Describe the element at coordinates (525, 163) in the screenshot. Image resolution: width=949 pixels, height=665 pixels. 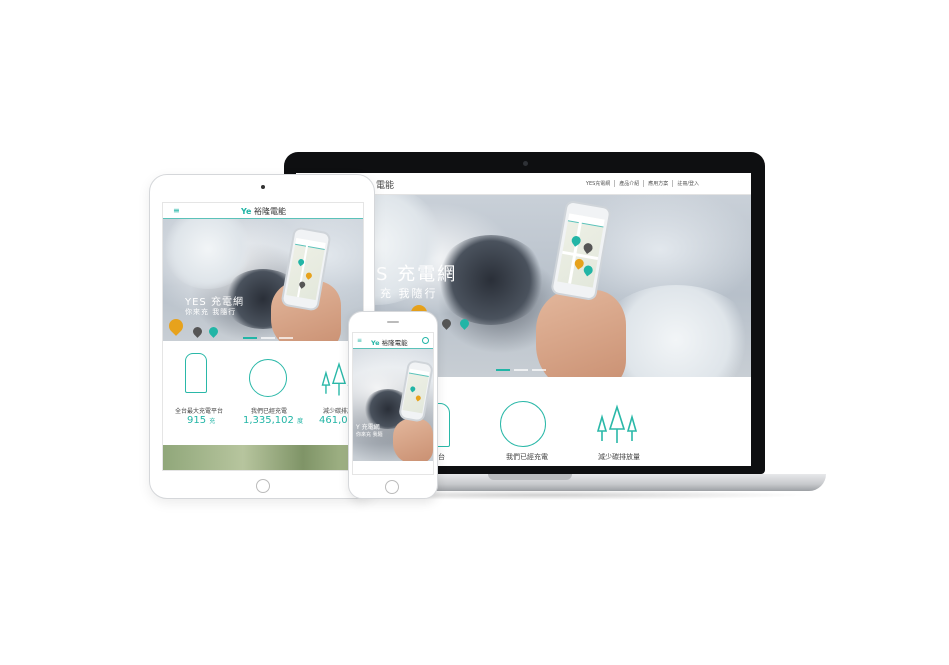
I see `laptop-camera` at that location.